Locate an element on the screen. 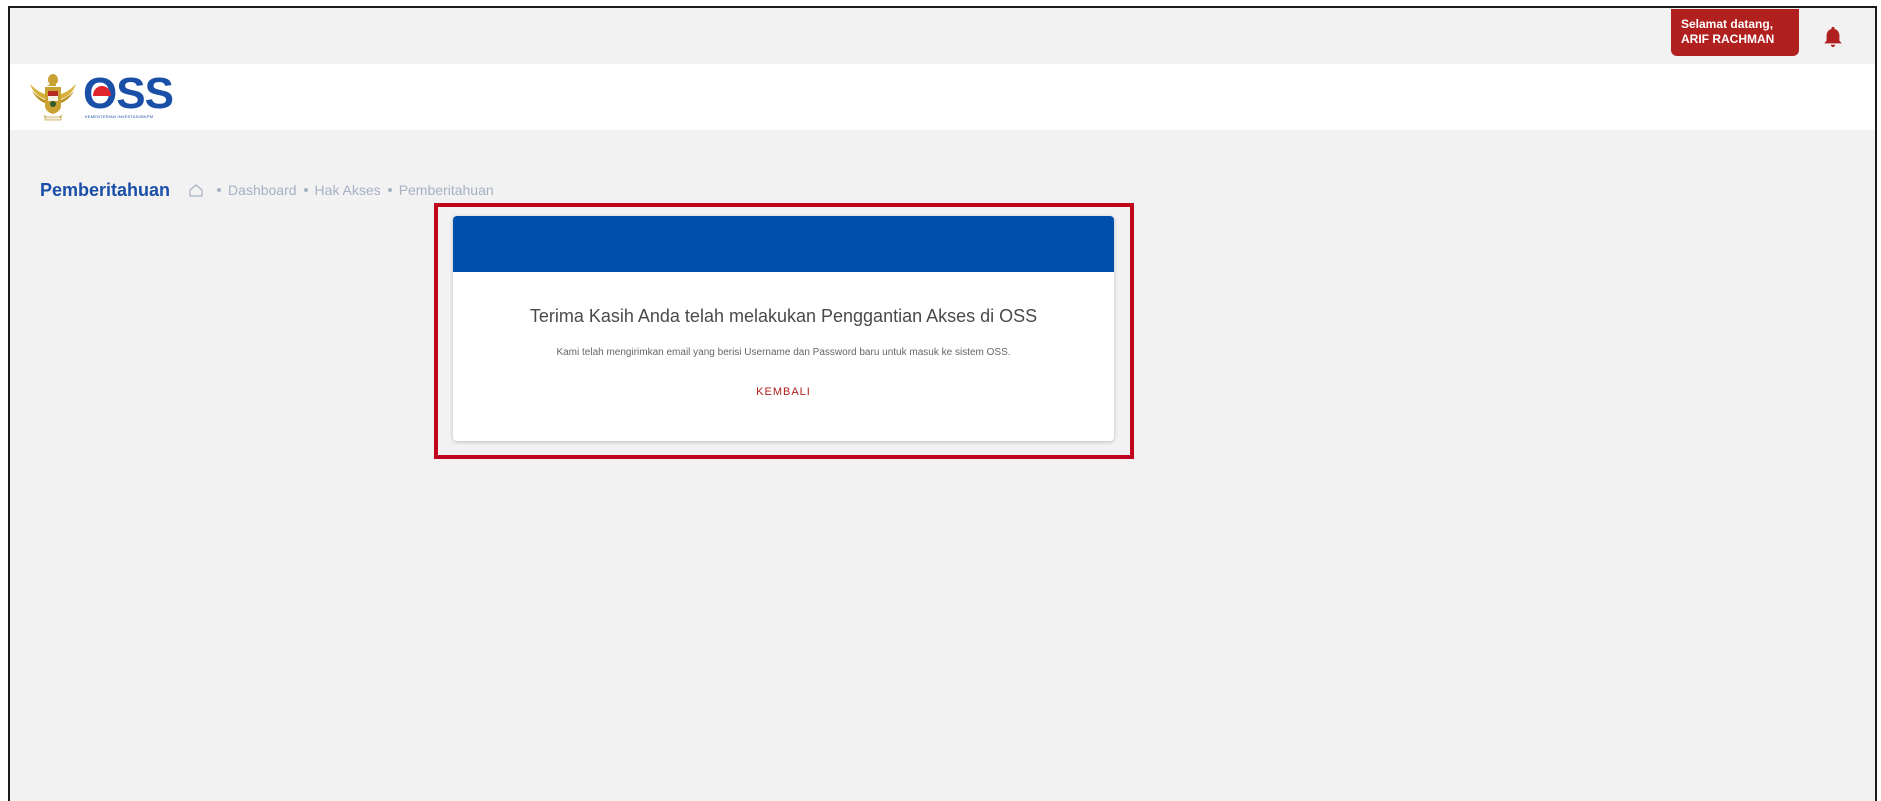 The height and width of the screenshot is (801, 1881). breadcrumb-dashboard: Dashboard is located at coordinates (262, 190).